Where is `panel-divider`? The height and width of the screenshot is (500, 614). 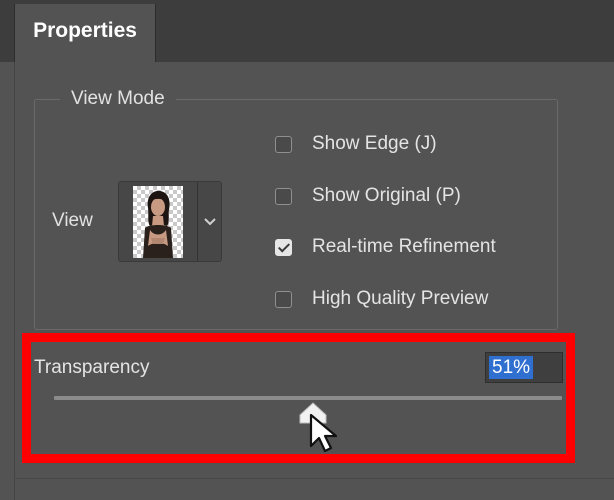 panel-divider is located at coordinates (314, 478).